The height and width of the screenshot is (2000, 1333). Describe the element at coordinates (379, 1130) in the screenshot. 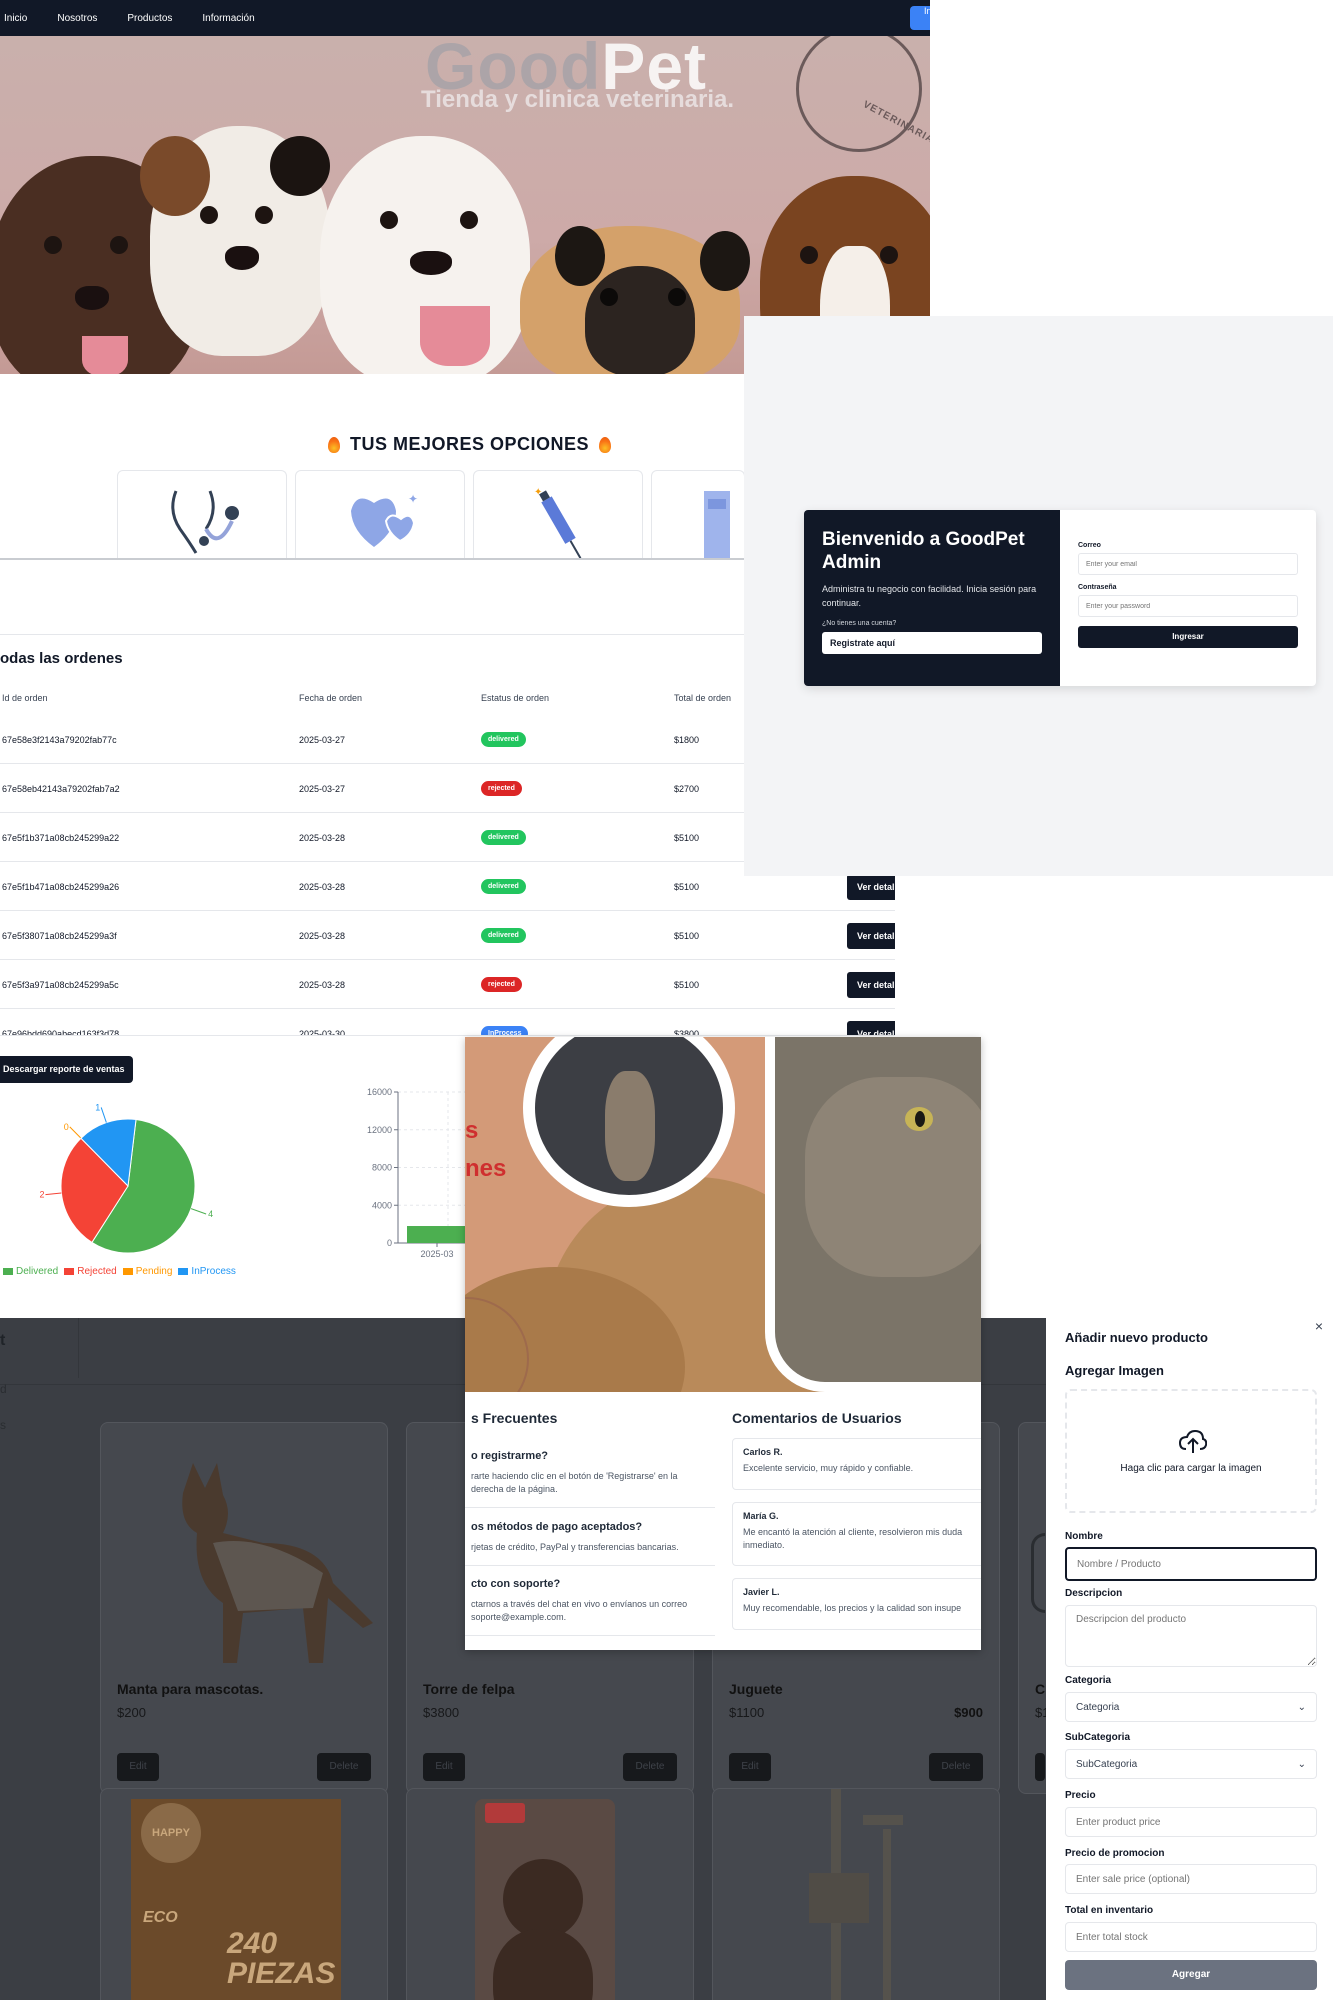

I see `bar-y-tick-label: 12000` at that location.